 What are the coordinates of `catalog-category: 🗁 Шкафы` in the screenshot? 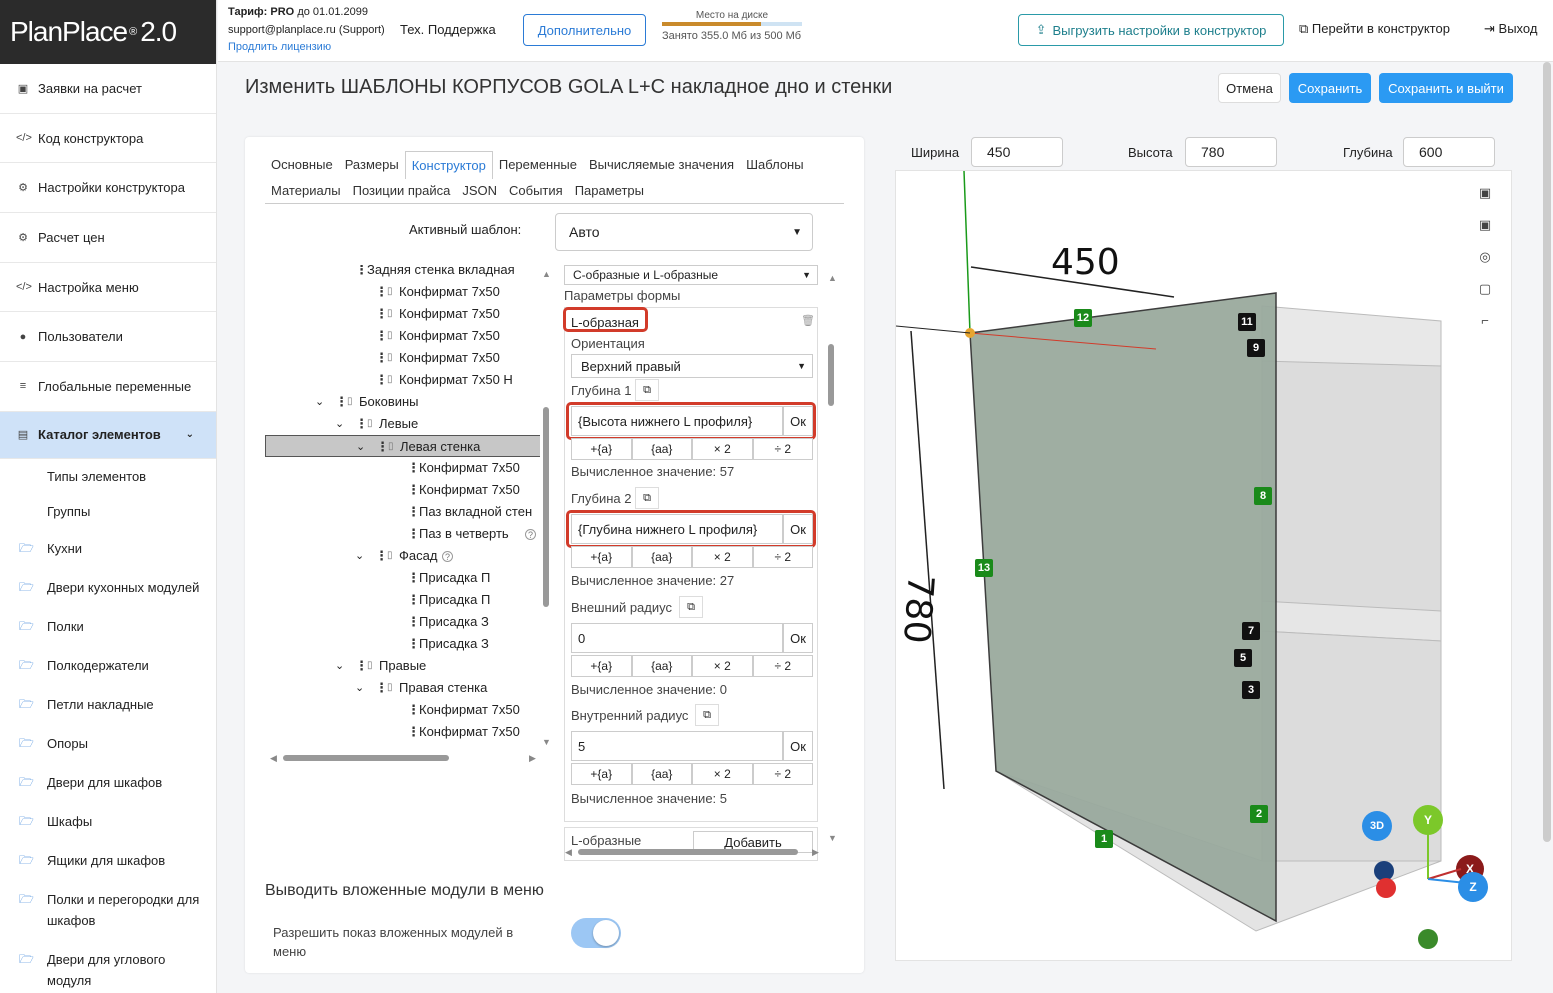 It's located at (108, 821).